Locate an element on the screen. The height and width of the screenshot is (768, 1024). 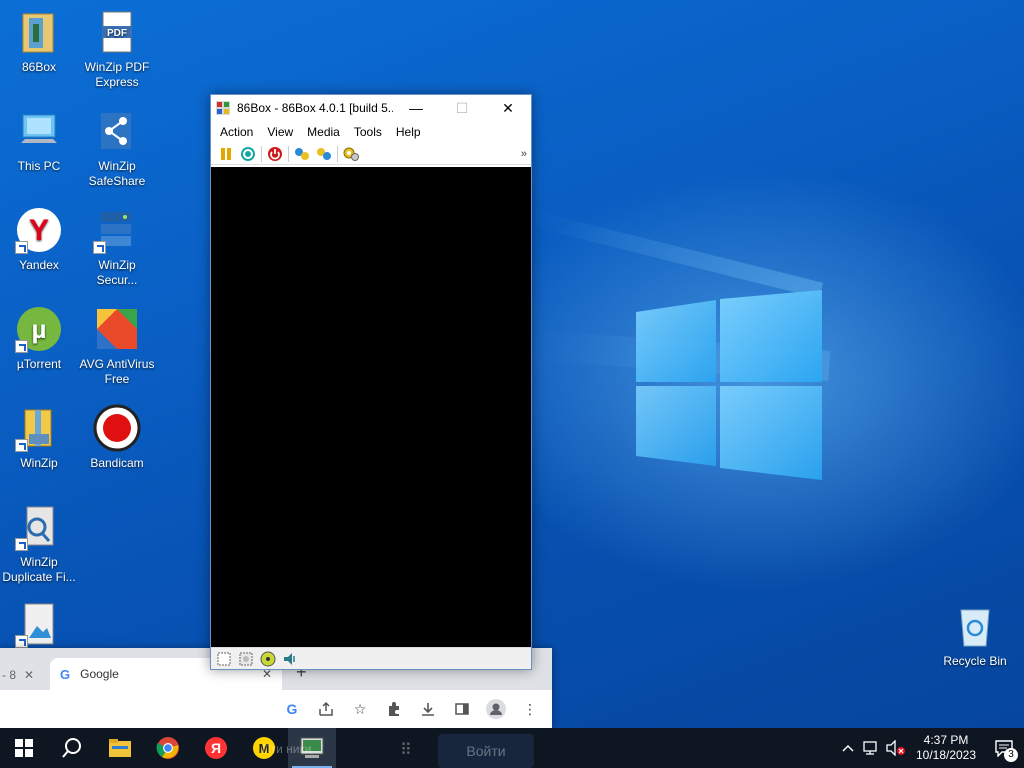
winzip-duplicate-icon is located at coordinates (39, 527).